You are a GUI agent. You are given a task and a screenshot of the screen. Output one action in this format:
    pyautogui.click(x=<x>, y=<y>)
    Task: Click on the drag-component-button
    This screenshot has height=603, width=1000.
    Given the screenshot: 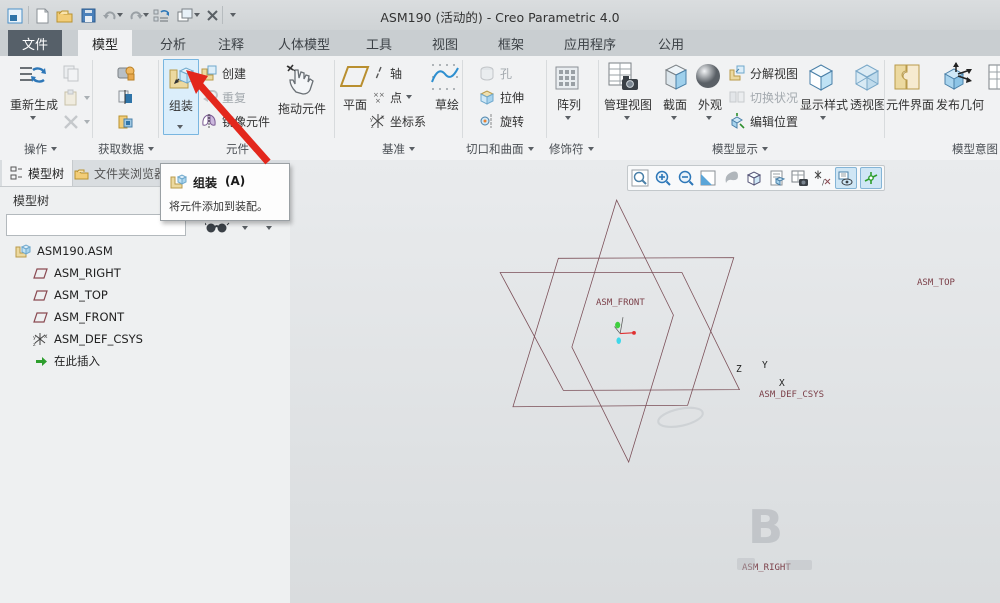 What is the action you would take?
    pyautogui.click(x=301, y=79)
    